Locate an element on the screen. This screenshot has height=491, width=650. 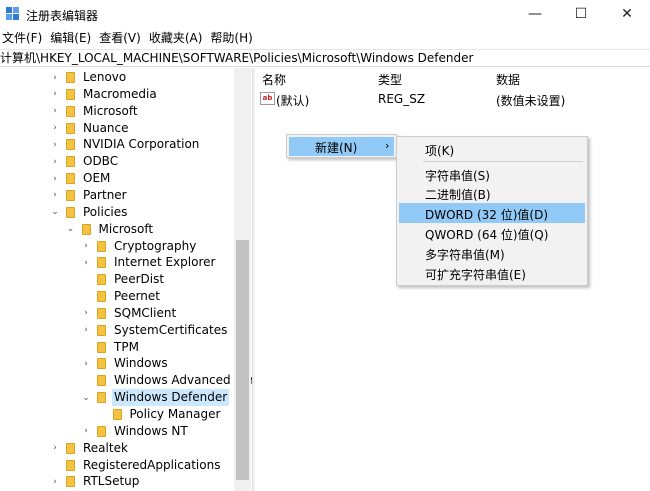
tree-item: ⌄ Microsoft is located at coordinates (111, 229).